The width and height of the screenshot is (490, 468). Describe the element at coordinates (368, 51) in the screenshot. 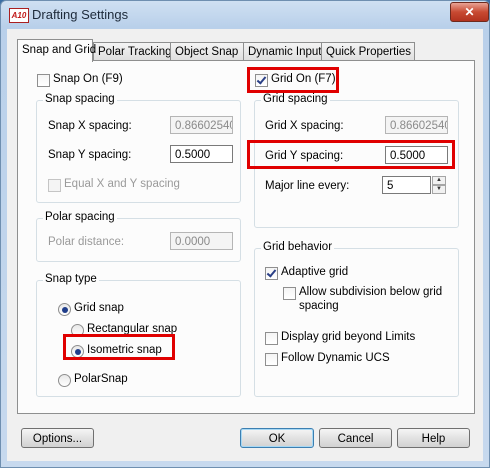

I see `tab-quick-properties: Quick Properties` at that location.